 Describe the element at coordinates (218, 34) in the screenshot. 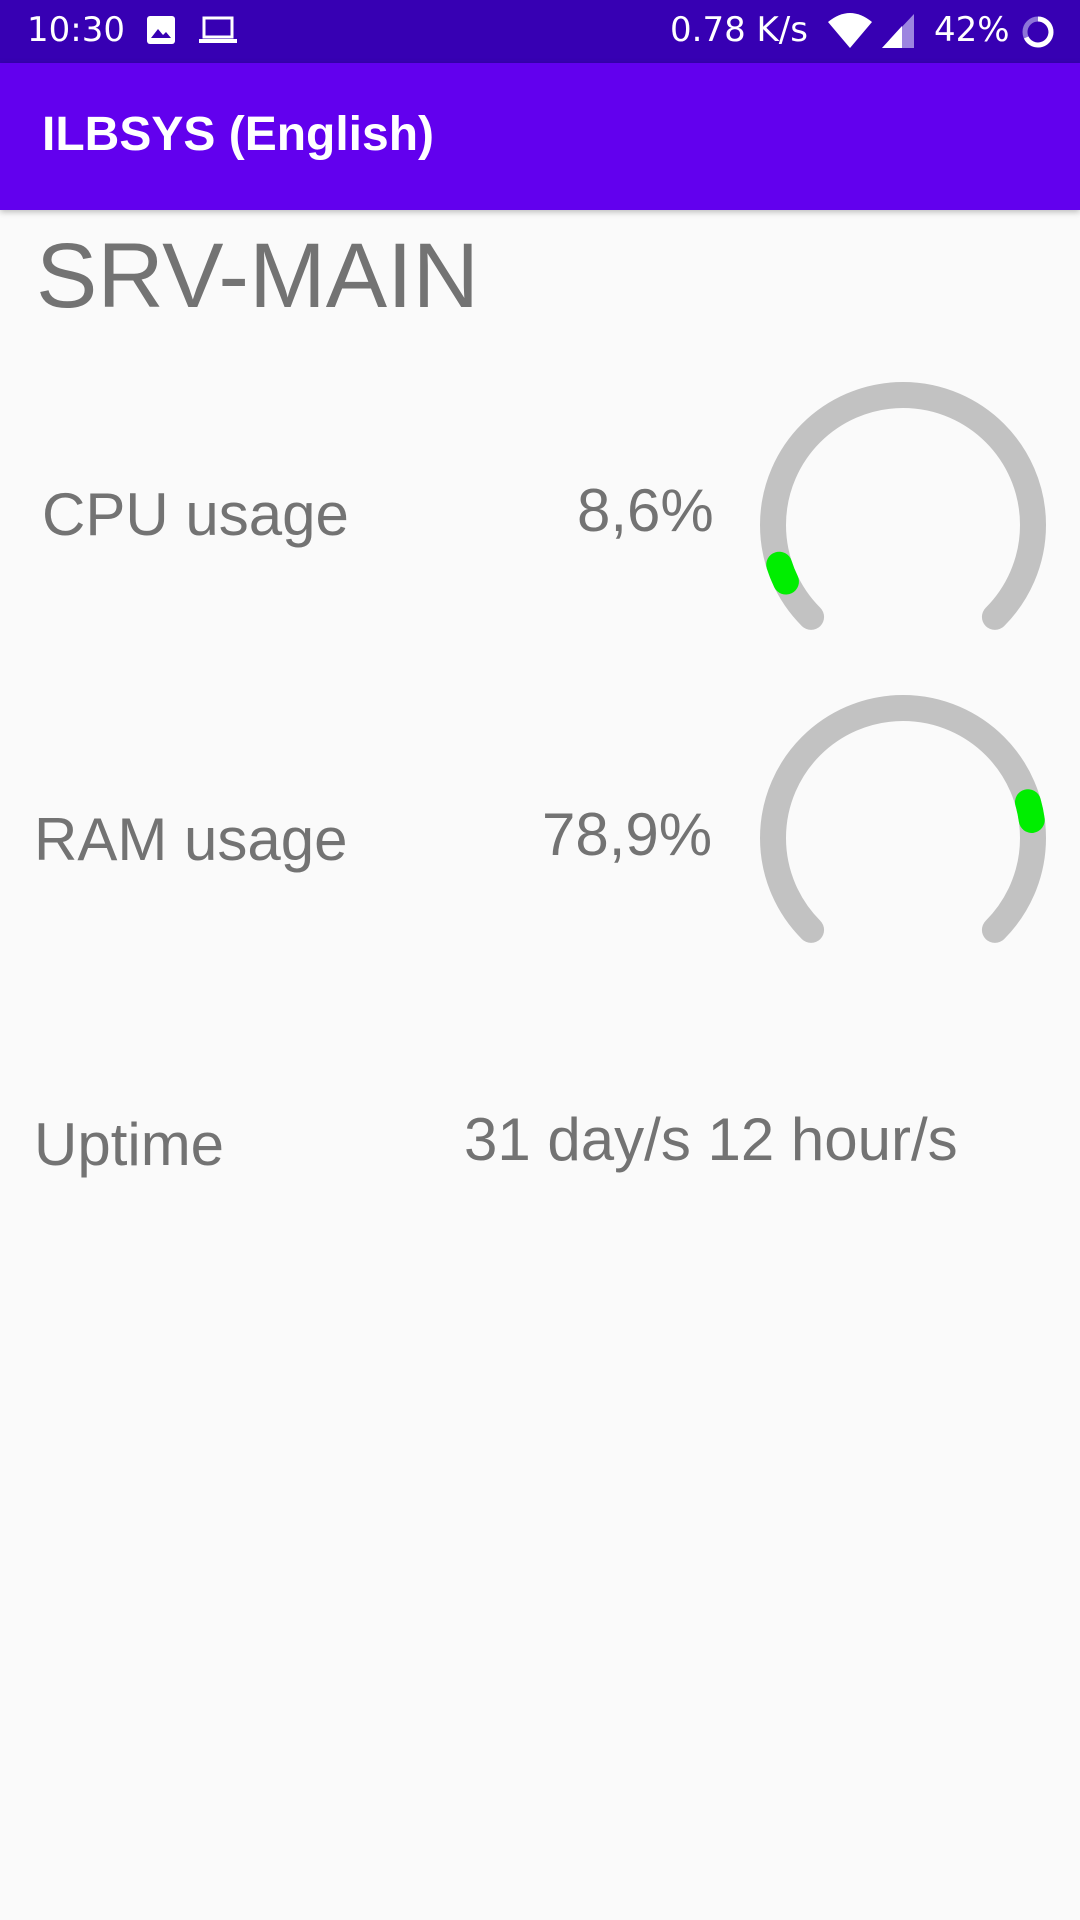

I see `laptop-icon` at that location.